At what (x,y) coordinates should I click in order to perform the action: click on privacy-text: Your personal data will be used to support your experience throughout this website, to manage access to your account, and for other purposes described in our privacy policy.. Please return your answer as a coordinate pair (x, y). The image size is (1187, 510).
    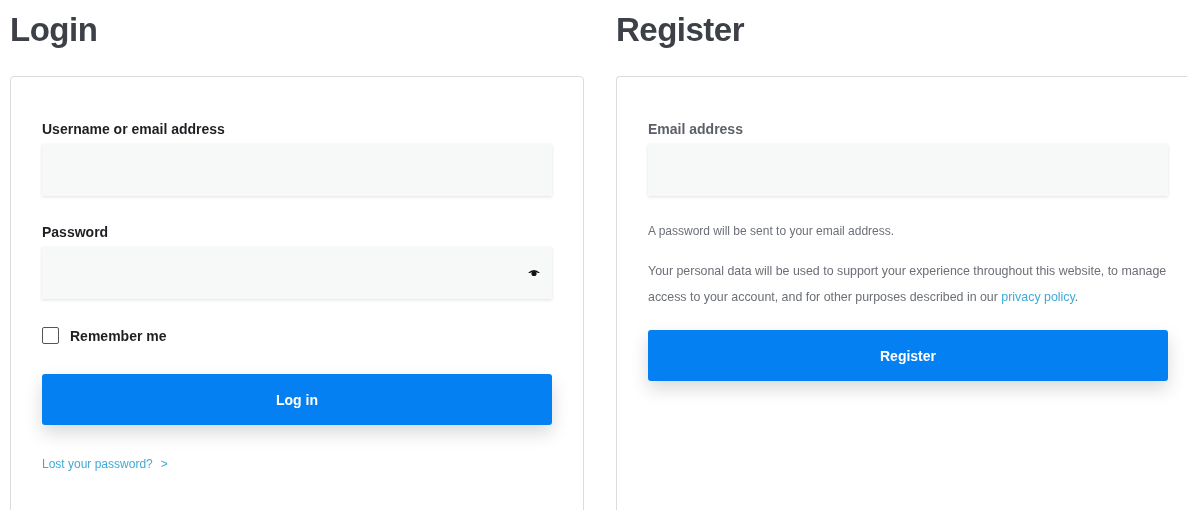
    Looking at the image, I should click on (908, 284).